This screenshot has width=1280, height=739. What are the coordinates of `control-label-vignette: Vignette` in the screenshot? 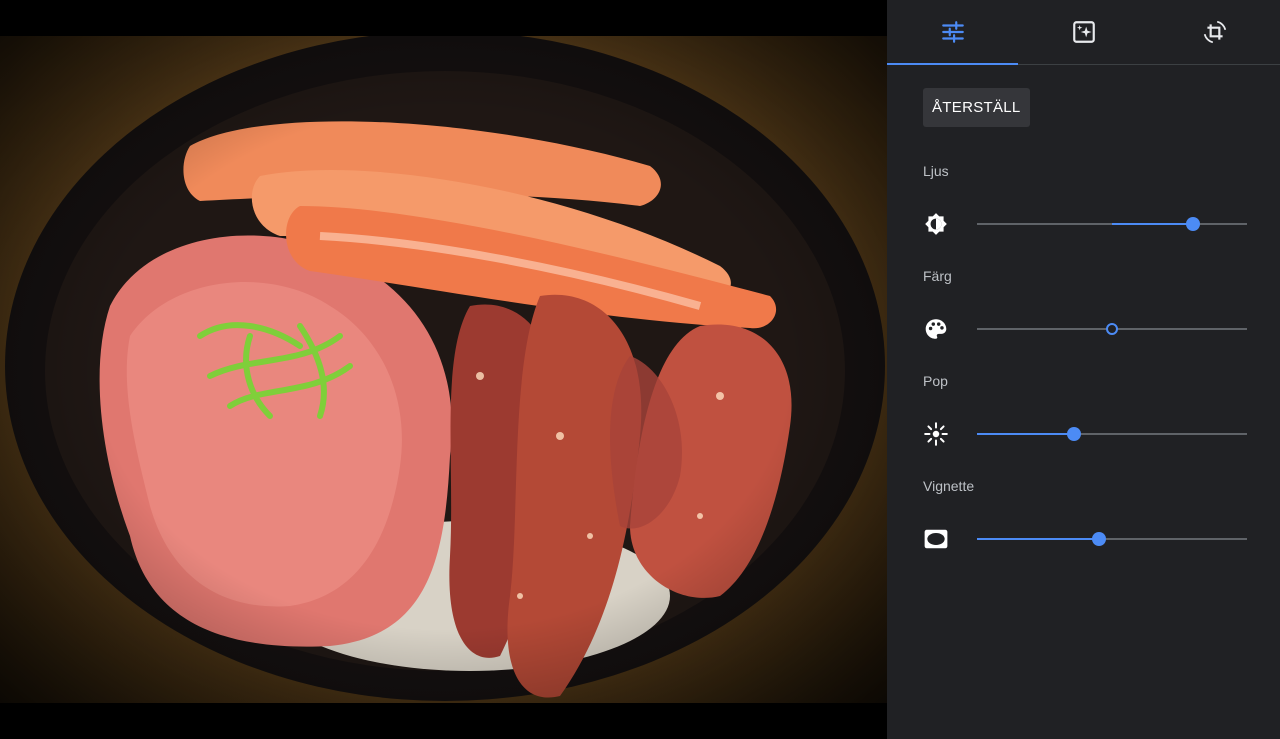 It's located at (949, 486).